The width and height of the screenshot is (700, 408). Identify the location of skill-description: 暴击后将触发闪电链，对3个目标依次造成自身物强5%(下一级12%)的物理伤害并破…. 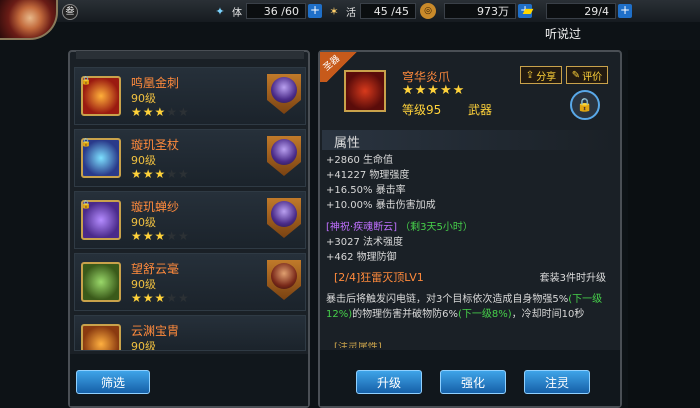
(464, 307).